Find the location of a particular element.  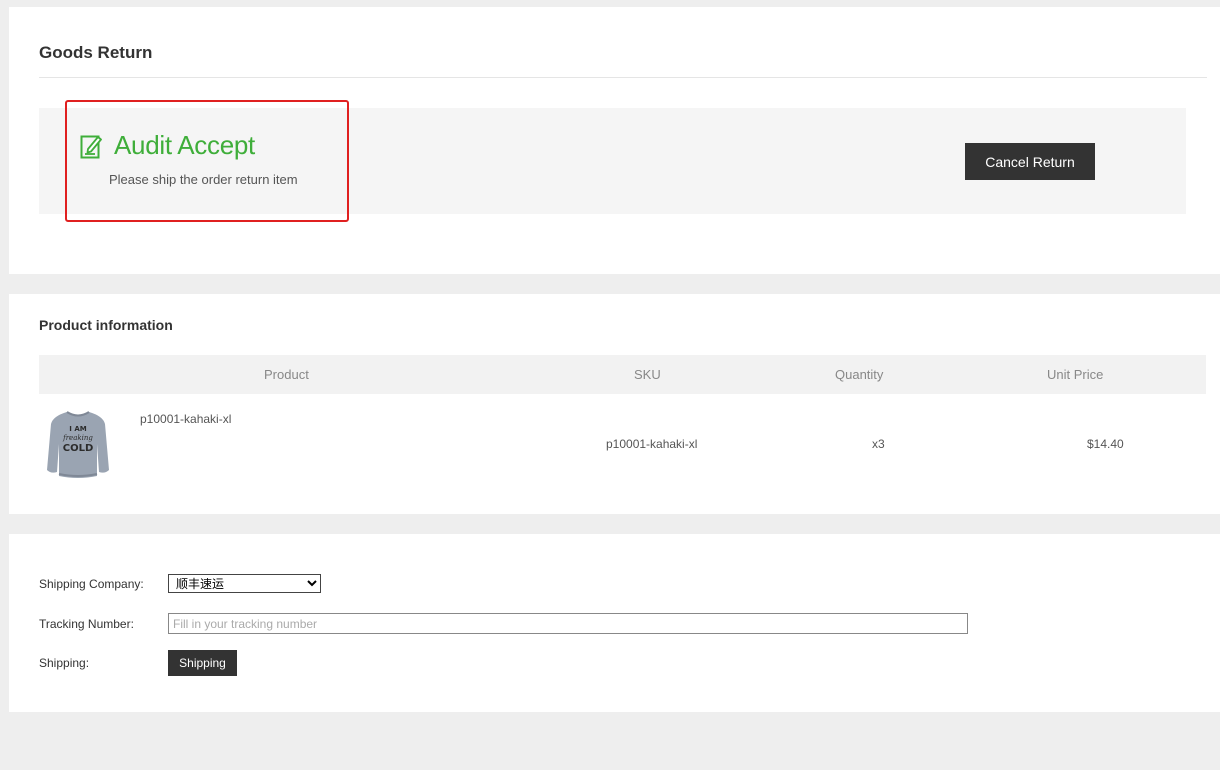

column-header-product: Product is located at coordinates (286, 374).